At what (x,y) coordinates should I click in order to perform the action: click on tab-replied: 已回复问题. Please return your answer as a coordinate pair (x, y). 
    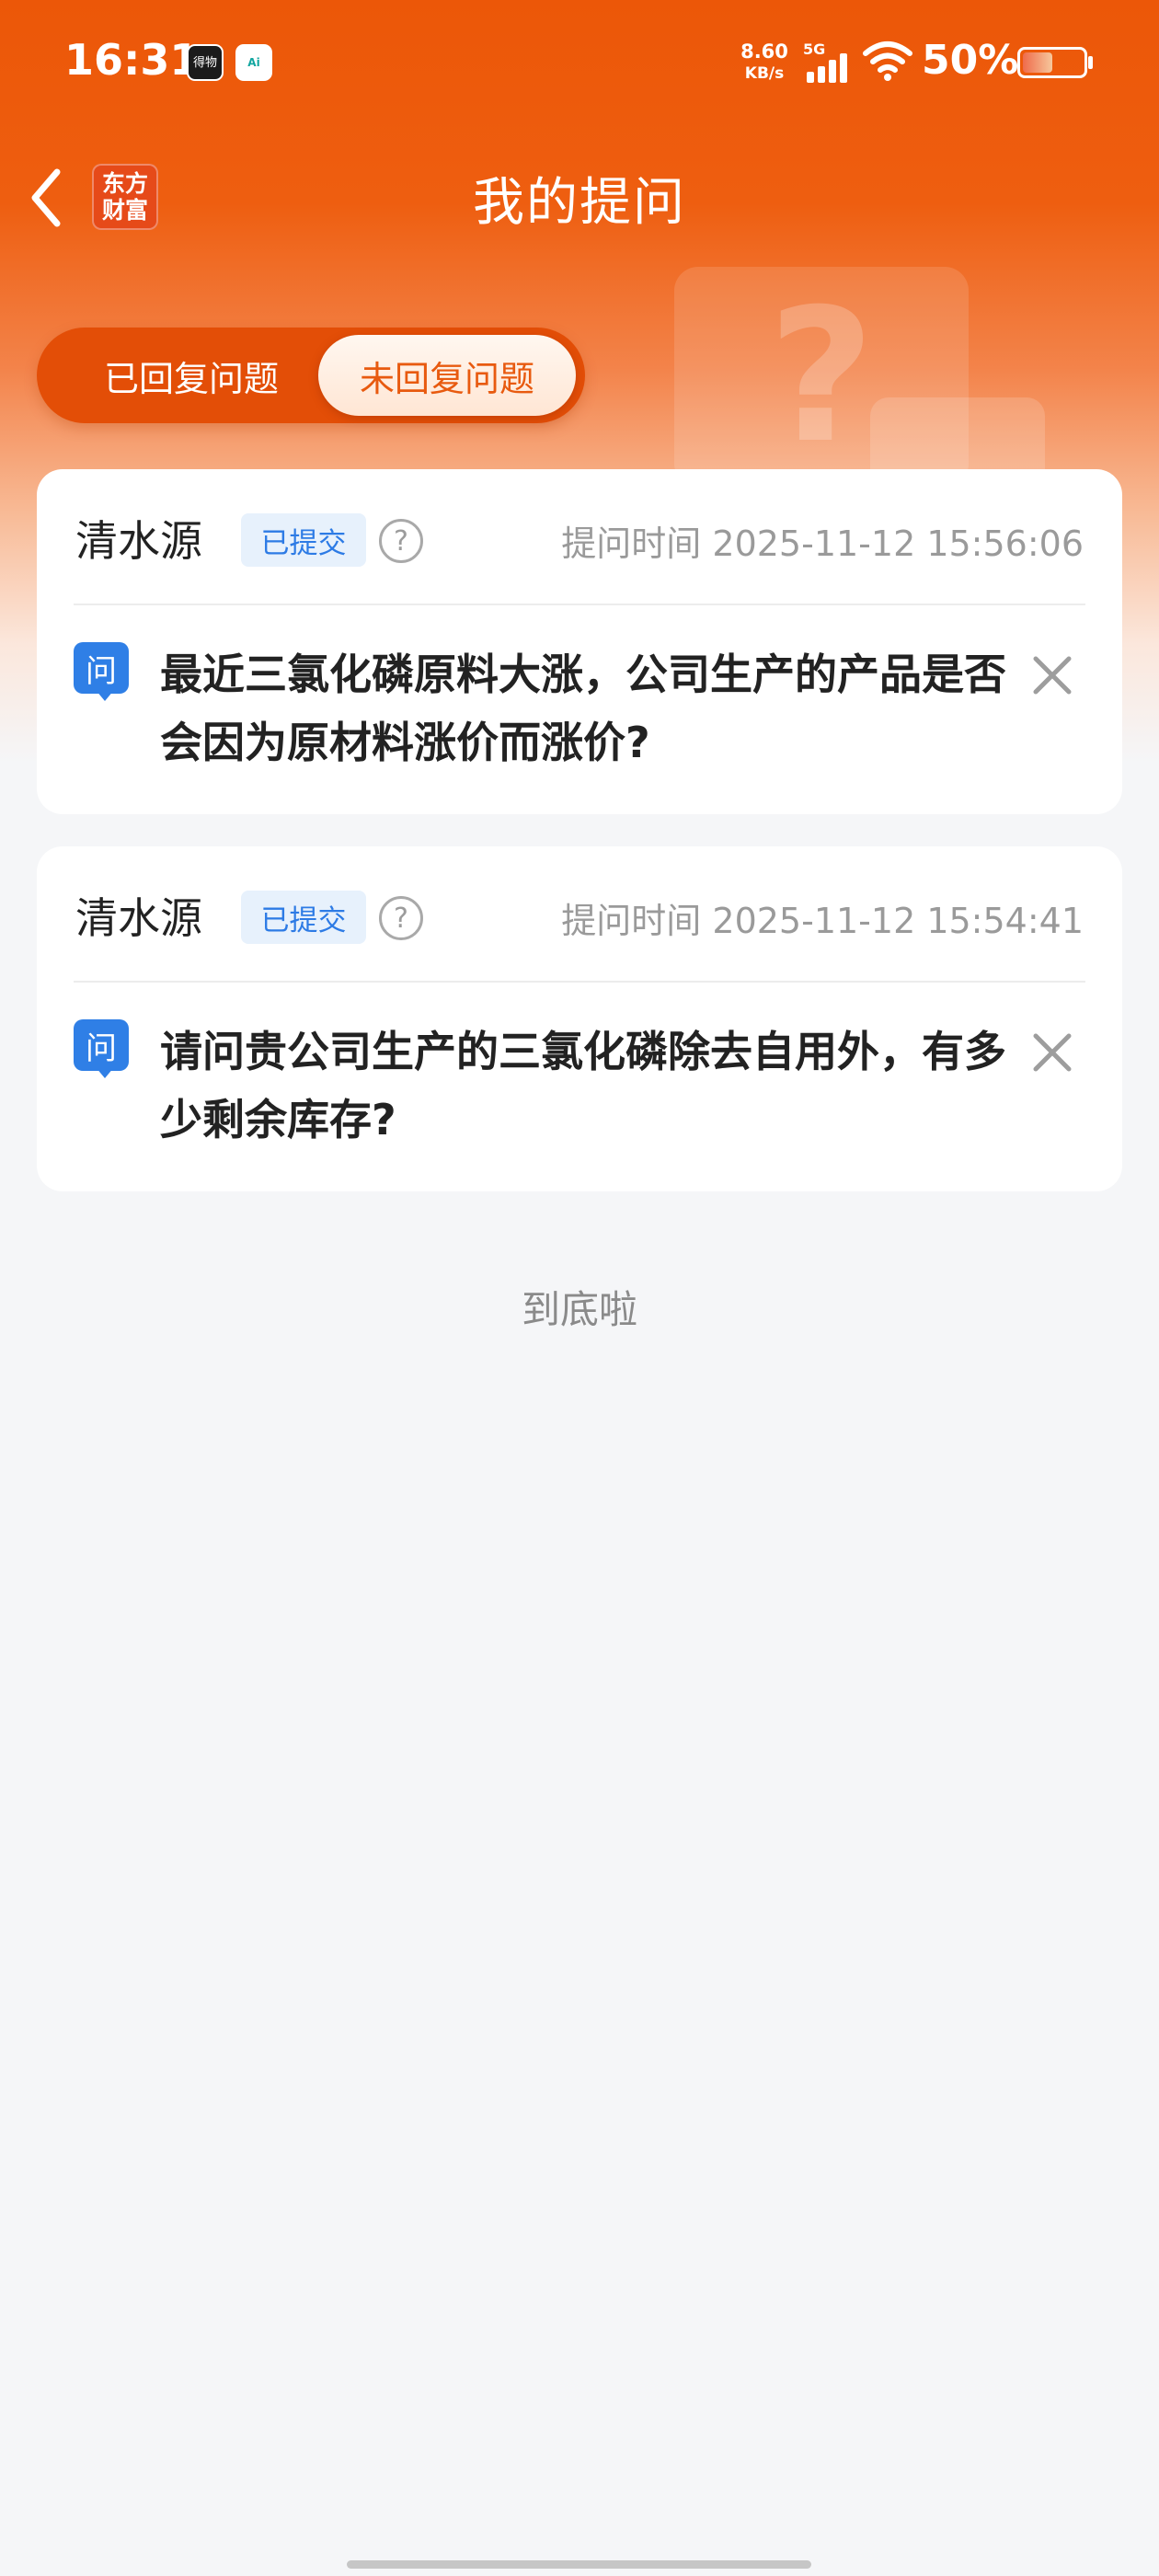
    Looking at the image, I should click on (191, 375).